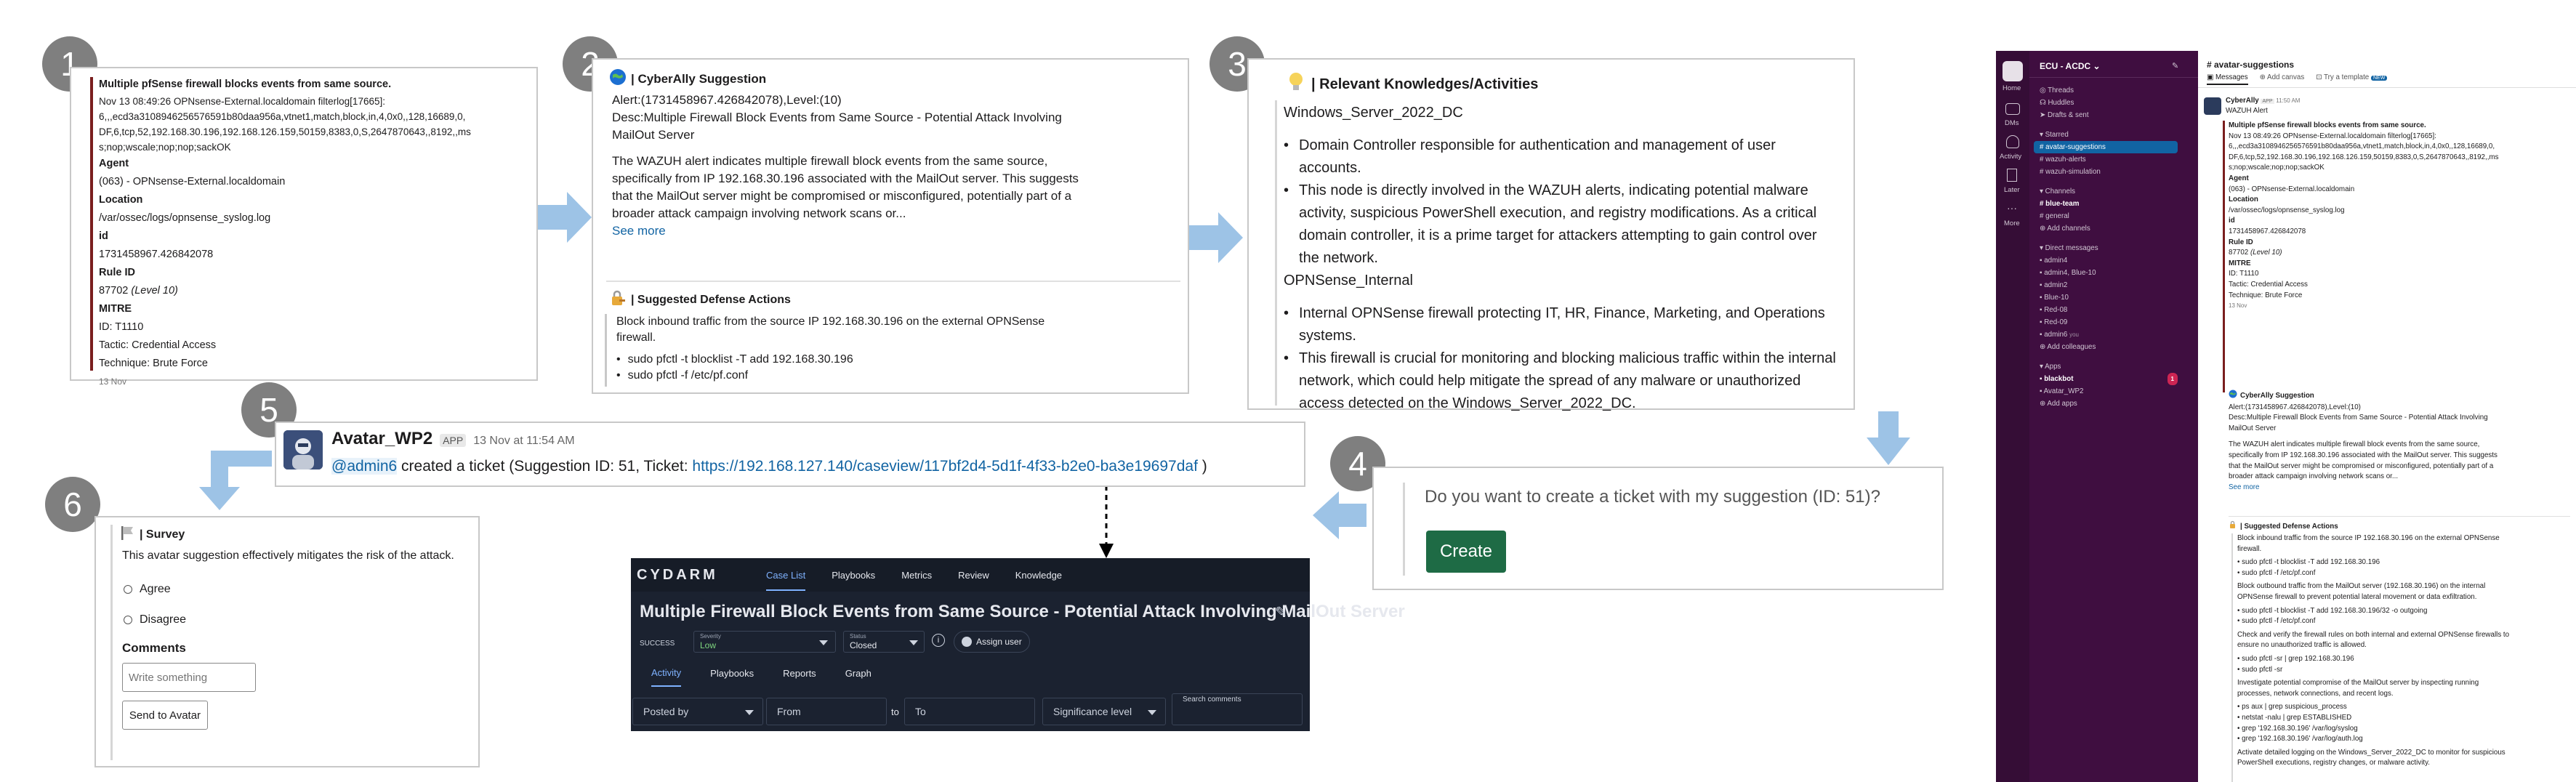 Image resolution: width=2576 pixels, height=782 pixels. What do you see at coordinates (155, 589) in the screenshot?
I see `survey-option-agree: Agree` at bounding box center [155, 589].